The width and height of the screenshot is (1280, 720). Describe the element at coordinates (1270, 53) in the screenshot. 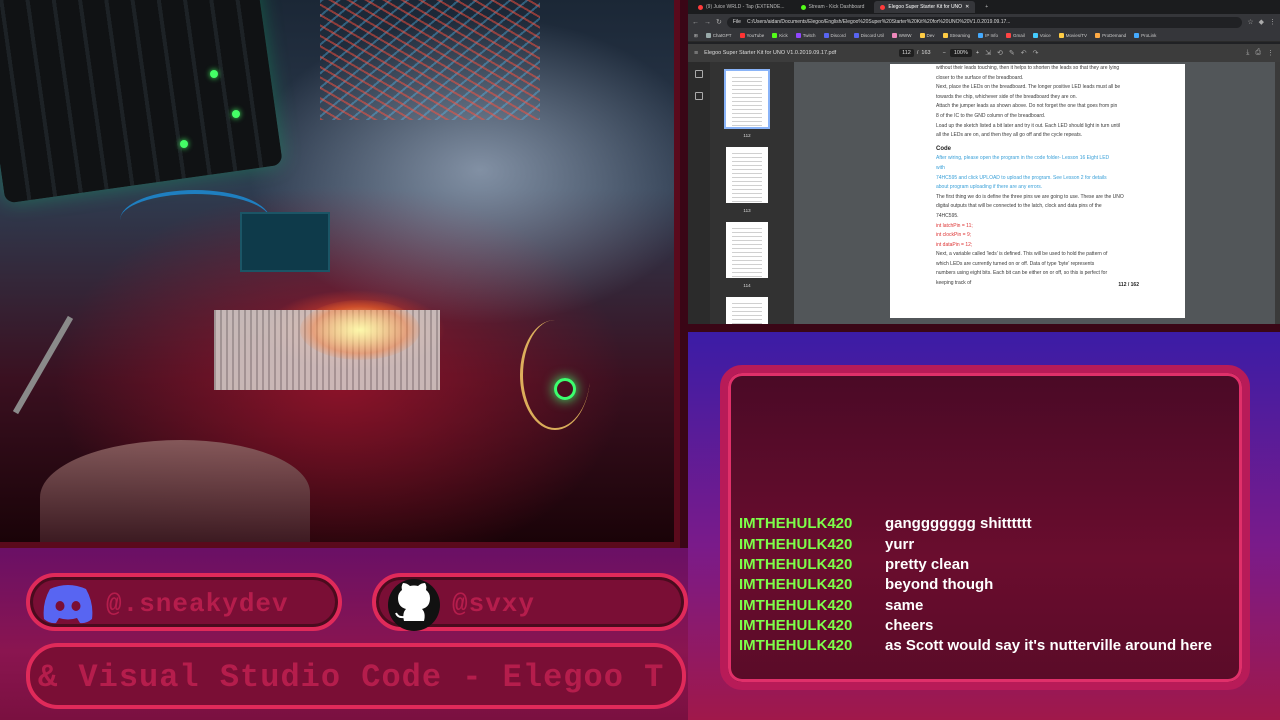

I see `more-icon: ⋮` at that location.